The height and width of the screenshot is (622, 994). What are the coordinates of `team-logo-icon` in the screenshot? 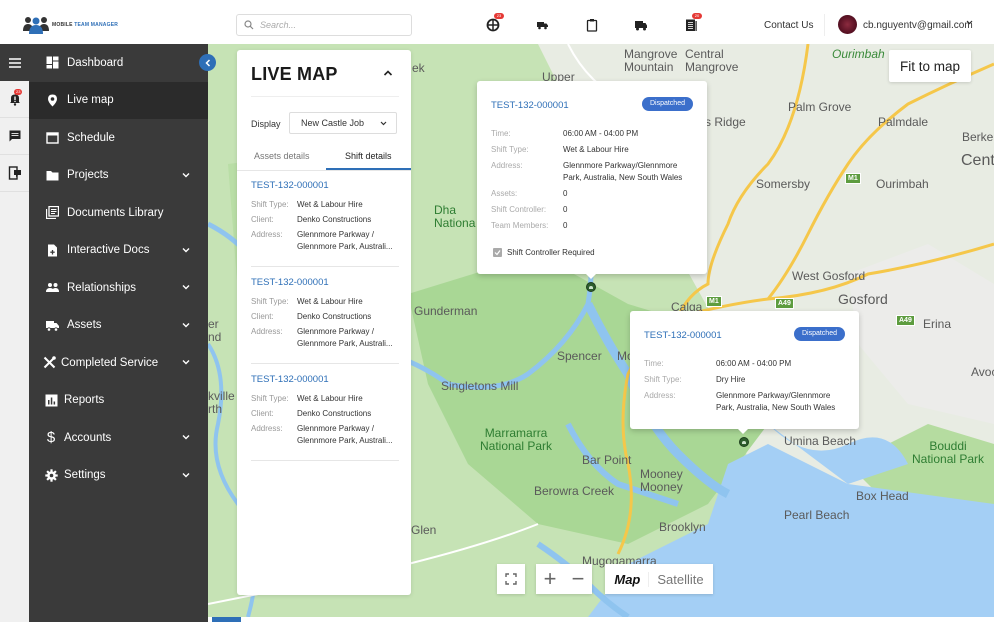 It's located at (36, 25).